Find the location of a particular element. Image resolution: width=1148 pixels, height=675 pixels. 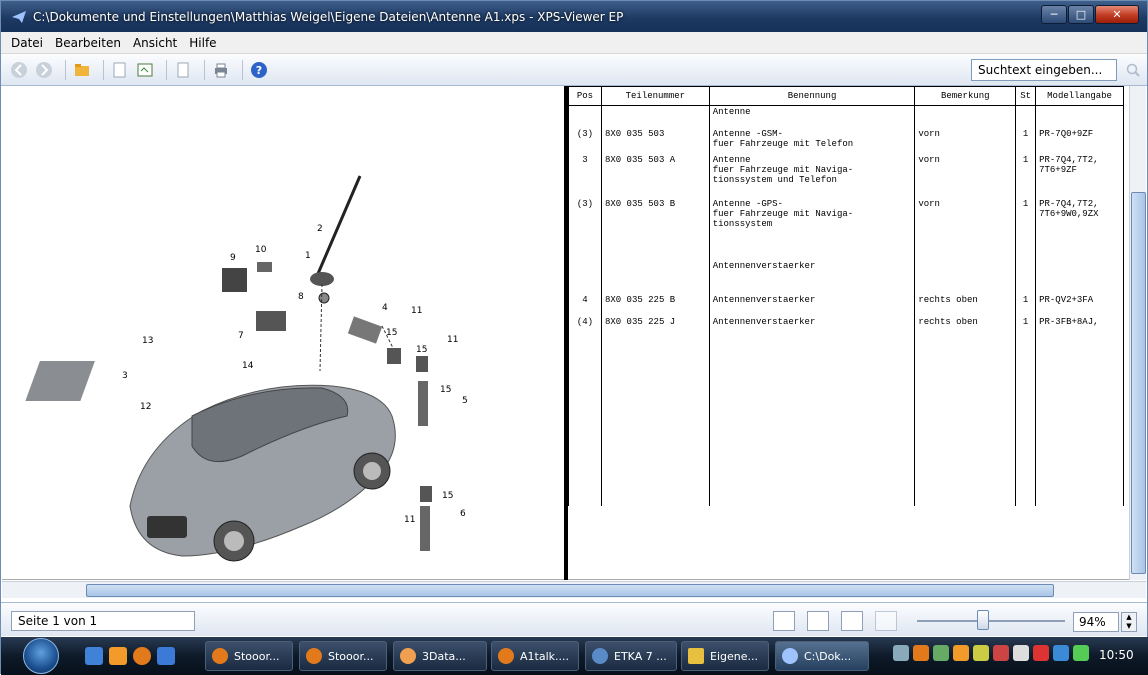

vertical-scrollbar is located at coordinates (1137, 333).